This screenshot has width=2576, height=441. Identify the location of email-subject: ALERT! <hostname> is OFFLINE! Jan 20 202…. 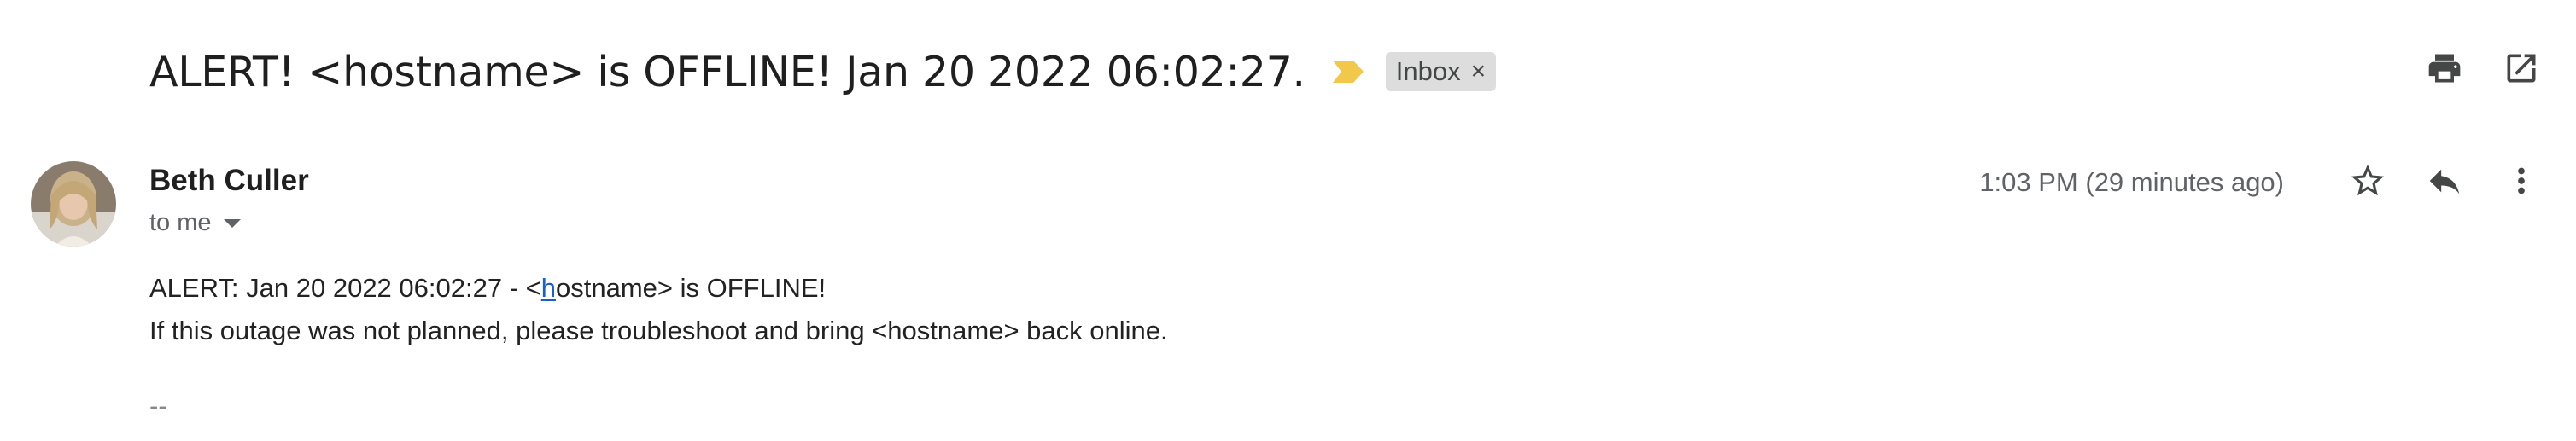
(727, 71).